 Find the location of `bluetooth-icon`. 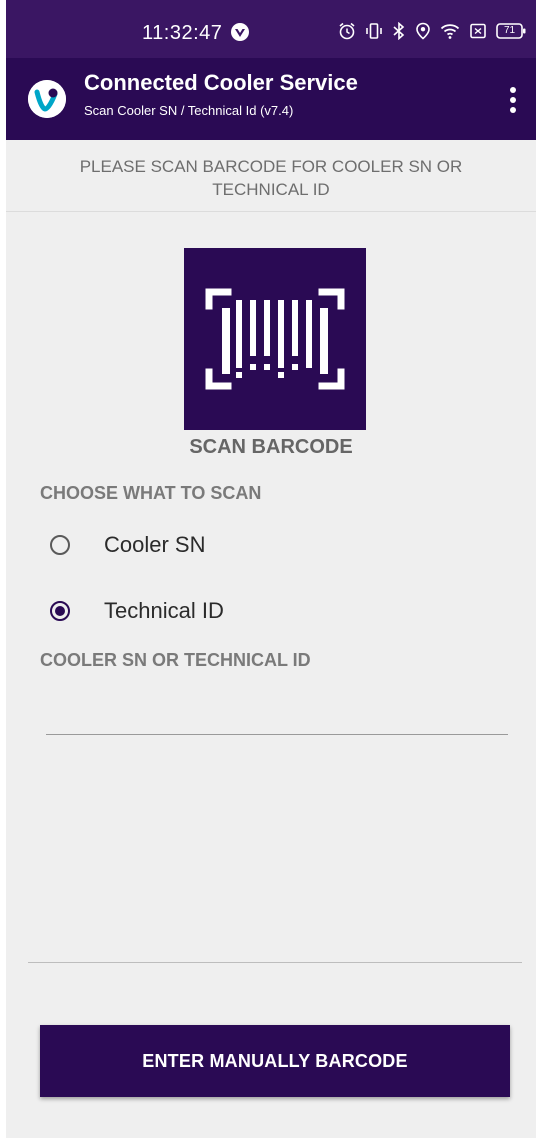

bluetooth-icon is located at coordinates (399, 31).